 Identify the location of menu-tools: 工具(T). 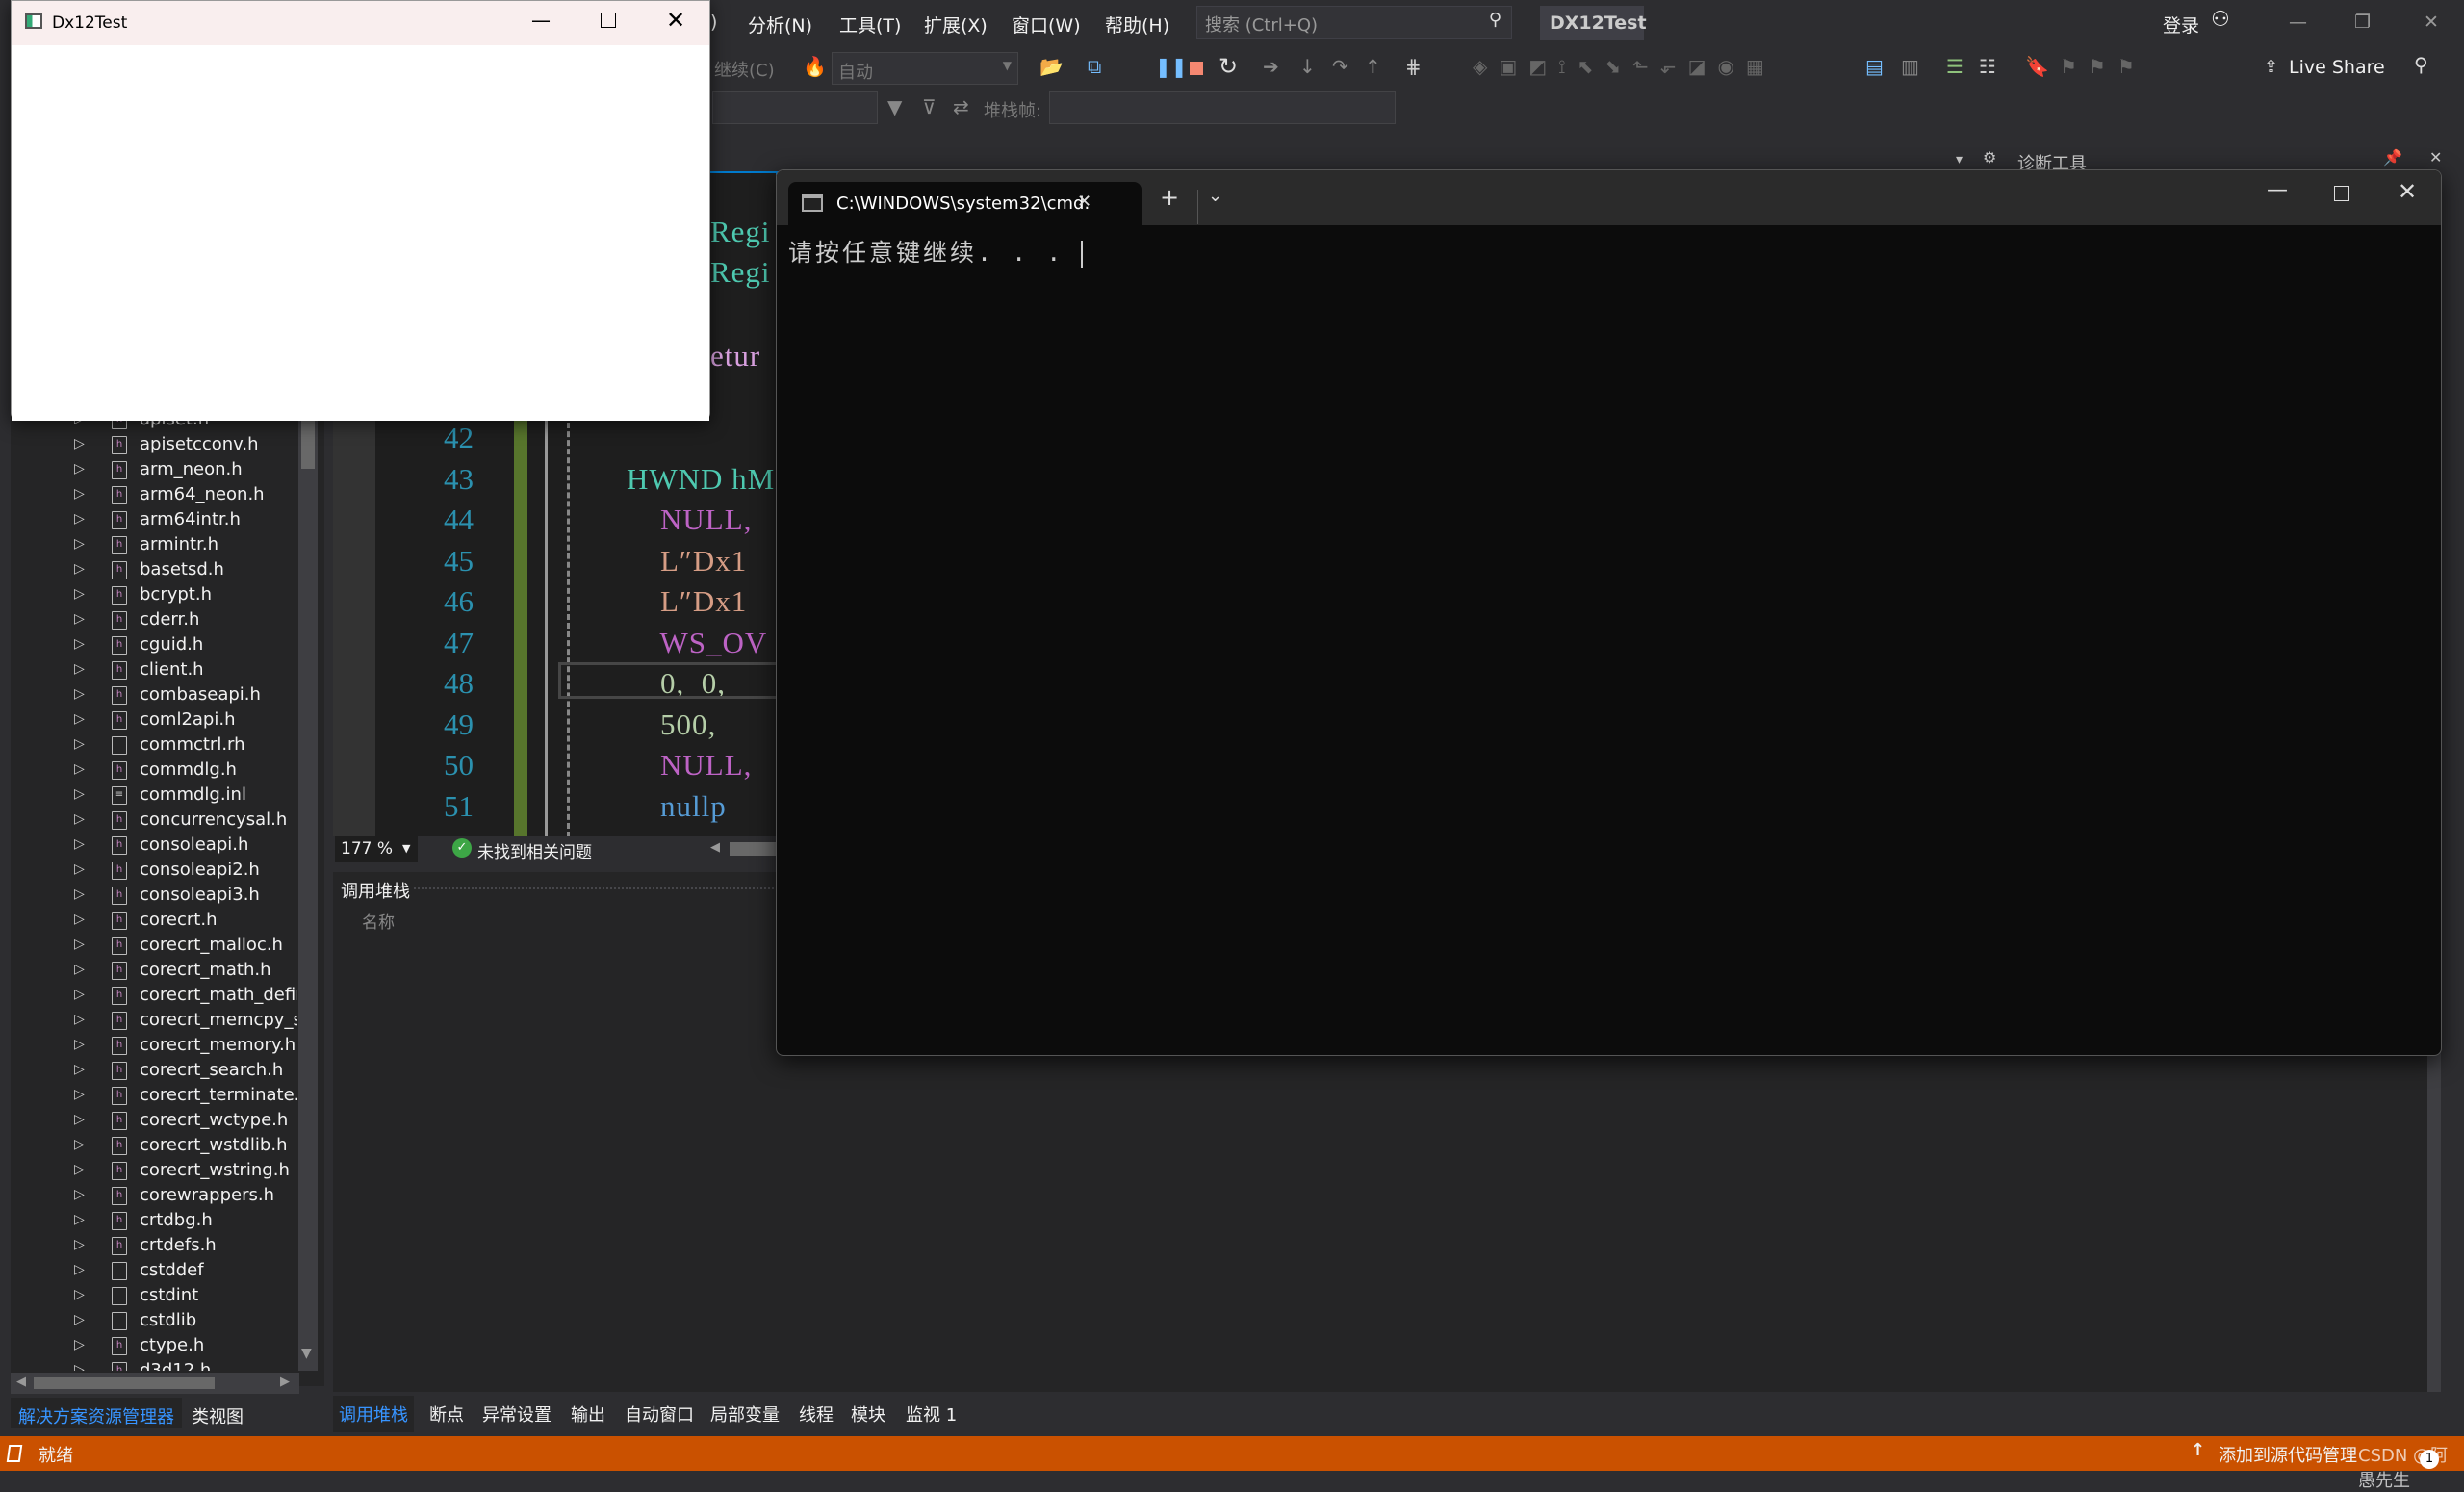
(870, 25).